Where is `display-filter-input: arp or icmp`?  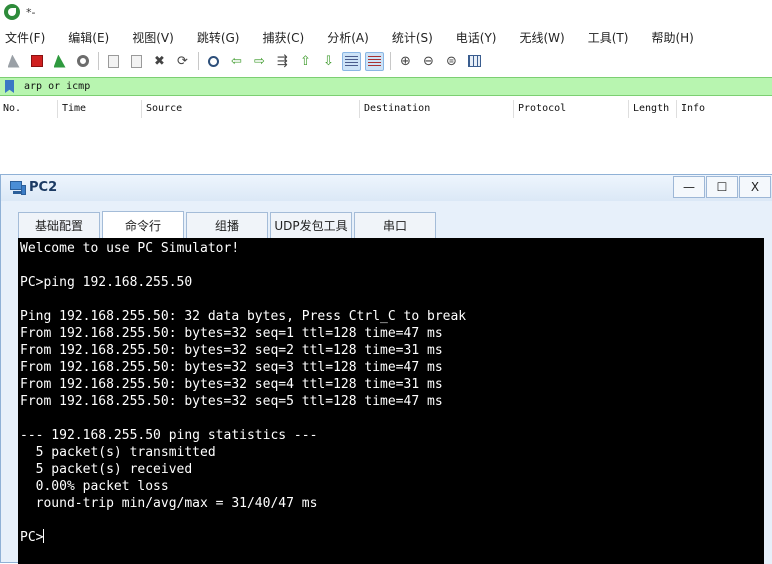
display-filter-input: arp or icmp is located at coordinates (57, 86).